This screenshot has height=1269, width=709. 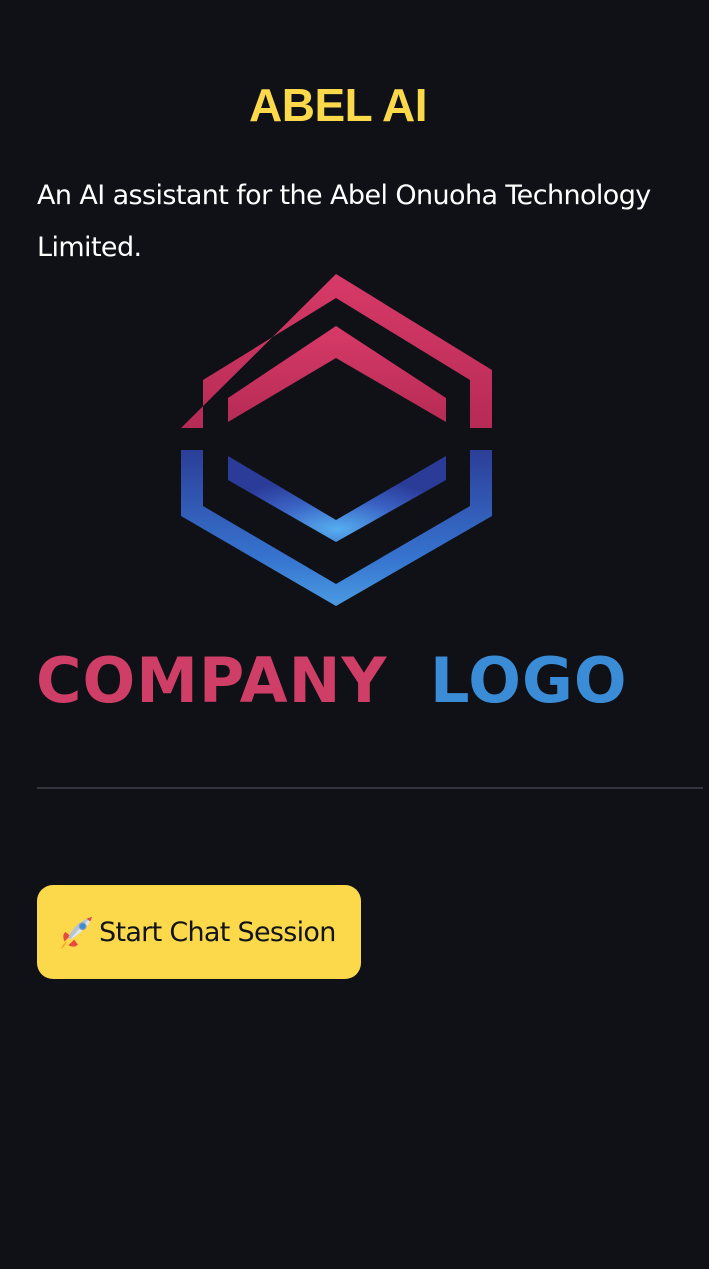 What do you see at coordinates (338, 105) in the screenshot?
I see `page-title: ABEL AI` at bounding box center [338, 105].